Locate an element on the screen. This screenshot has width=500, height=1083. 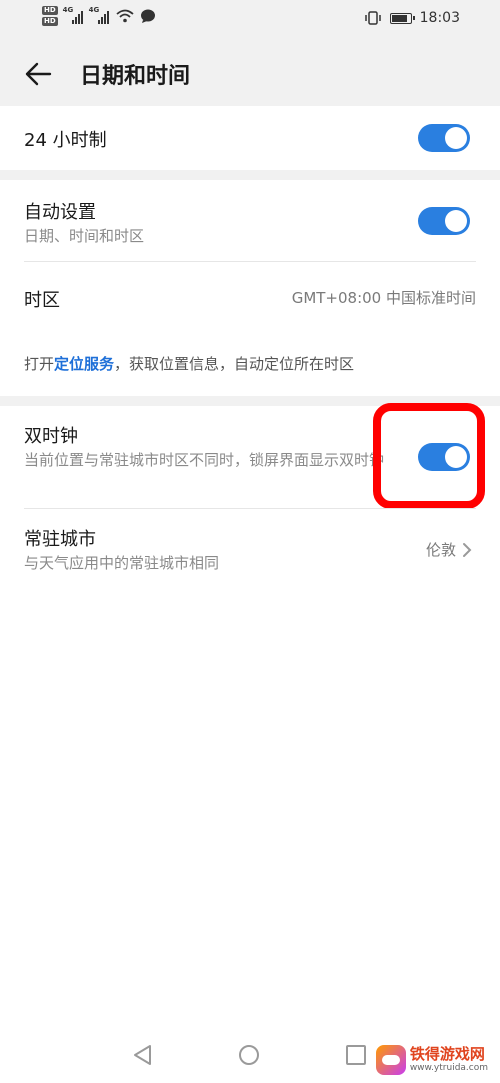
setting-row-home-city: 常驻城市 与天气应用中的常驻城市相同 伦敦 is located at coordinates (250, 549).